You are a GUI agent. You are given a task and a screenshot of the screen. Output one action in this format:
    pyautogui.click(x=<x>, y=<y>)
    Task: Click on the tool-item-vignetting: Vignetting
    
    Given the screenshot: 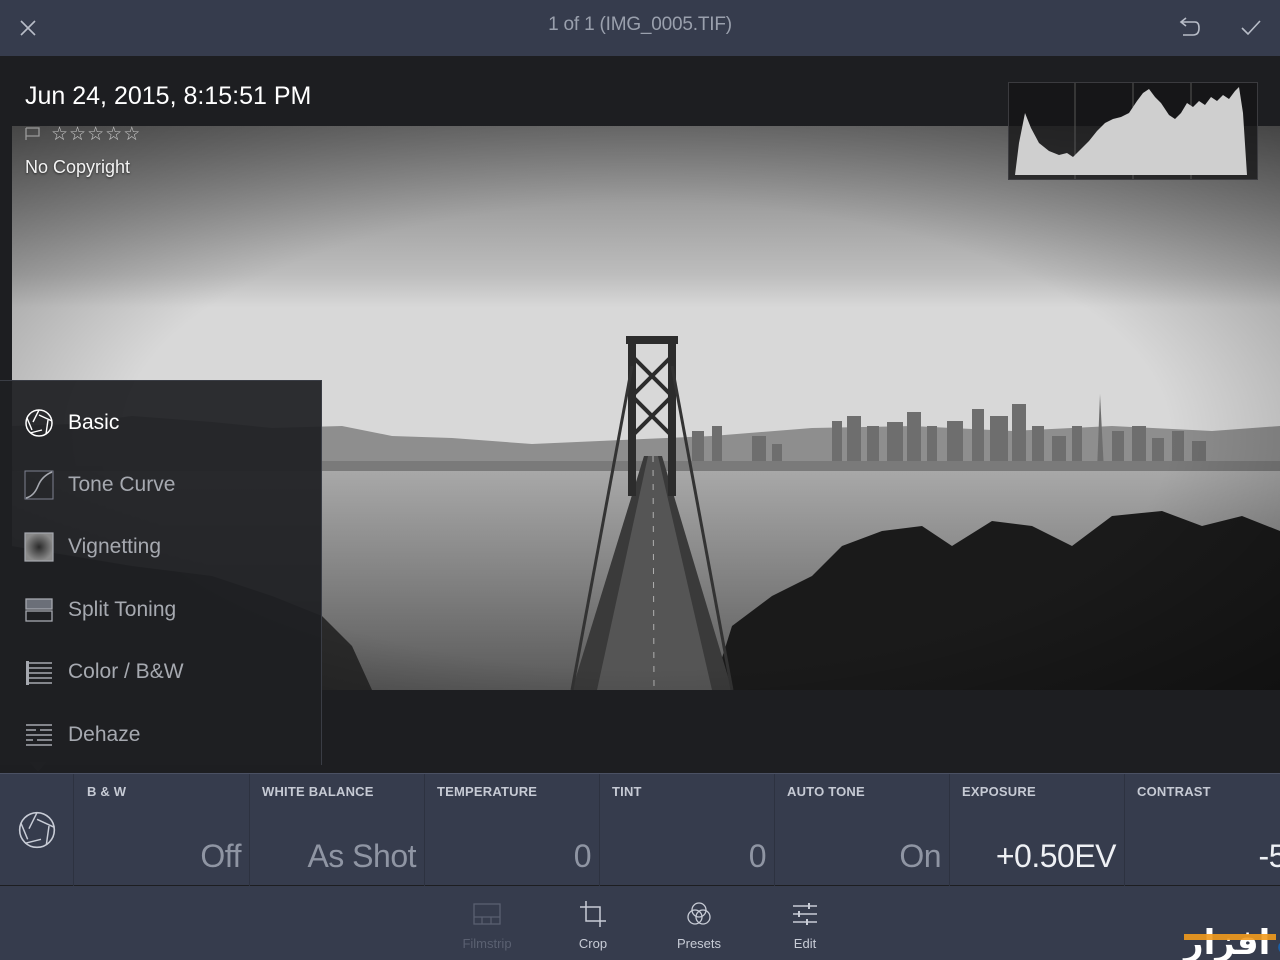 What is the action you would take?
    pyautogui.click(x=161, y=547)
    